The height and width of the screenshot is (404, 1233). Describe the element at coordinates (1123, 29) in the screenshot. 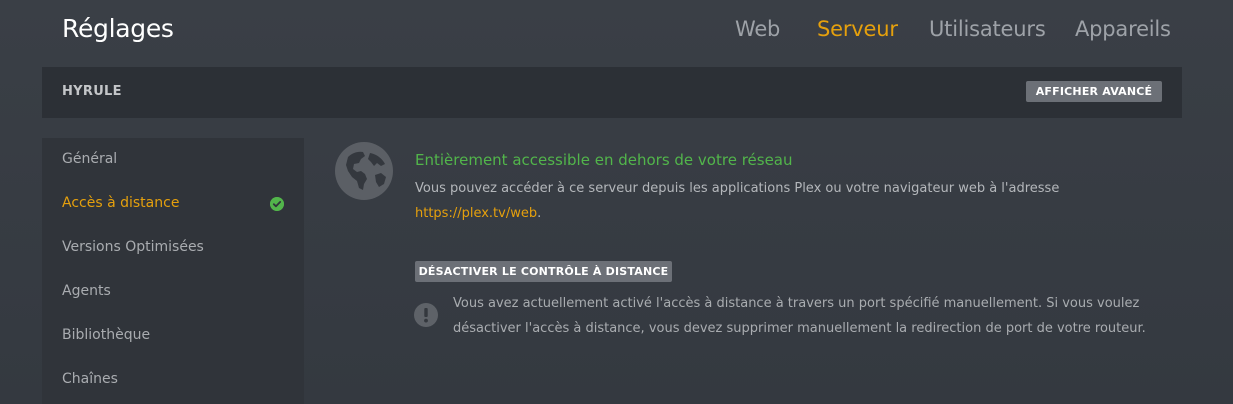

I see `tab-appareils: Appareils` at that location.